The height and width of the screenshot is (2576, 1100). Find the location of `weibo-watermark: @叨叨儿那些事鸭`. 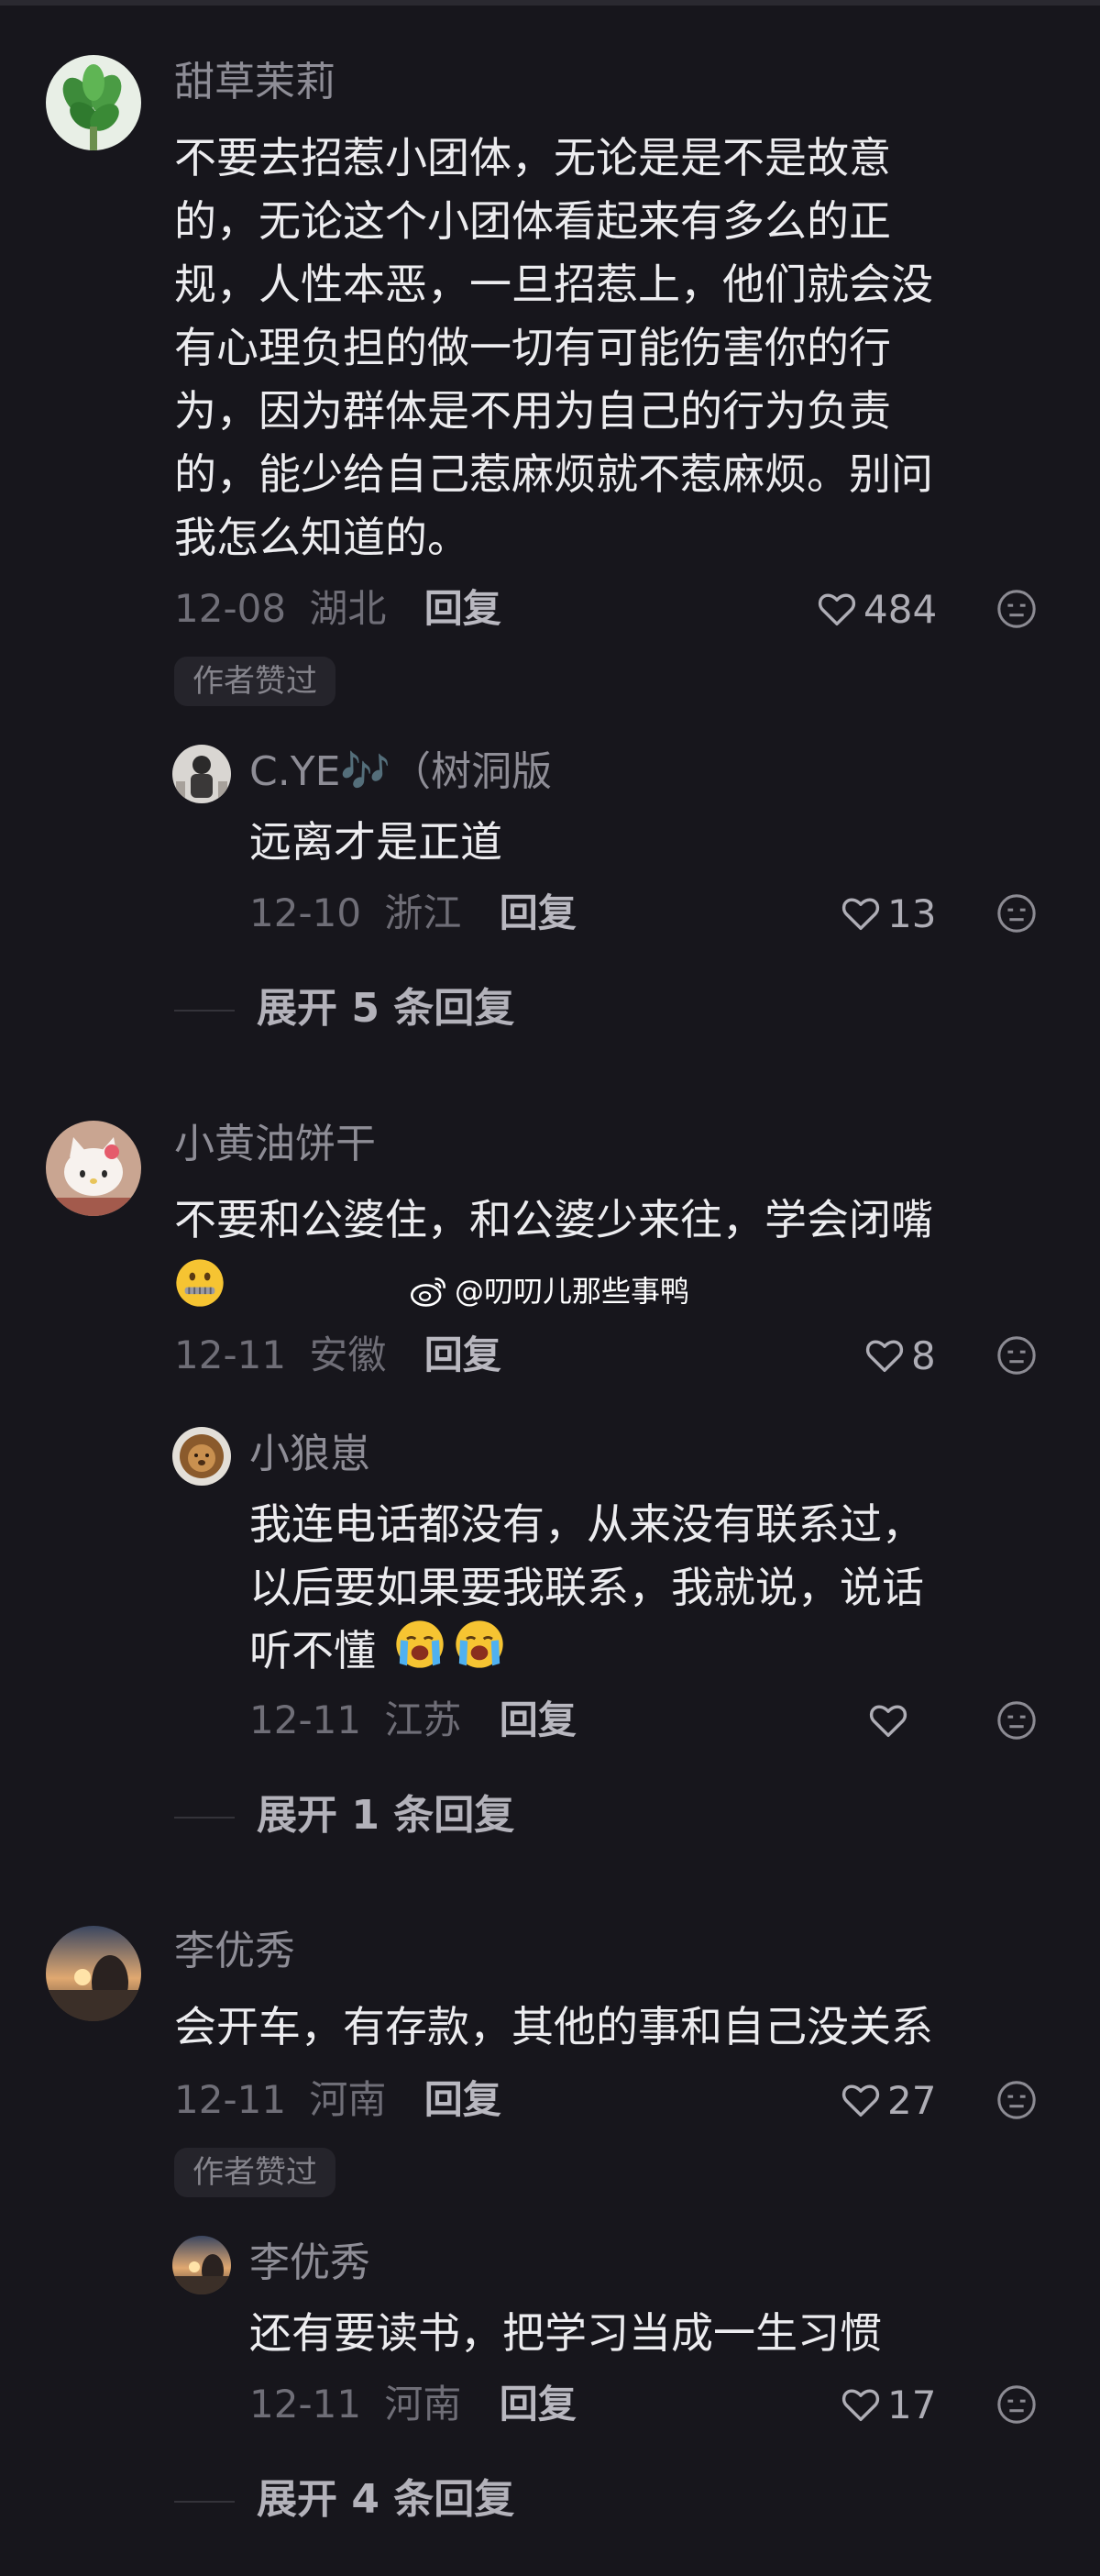

weibo-watermark: @叨叨儿那些事鸭 is located at coordinates (549, 1291).